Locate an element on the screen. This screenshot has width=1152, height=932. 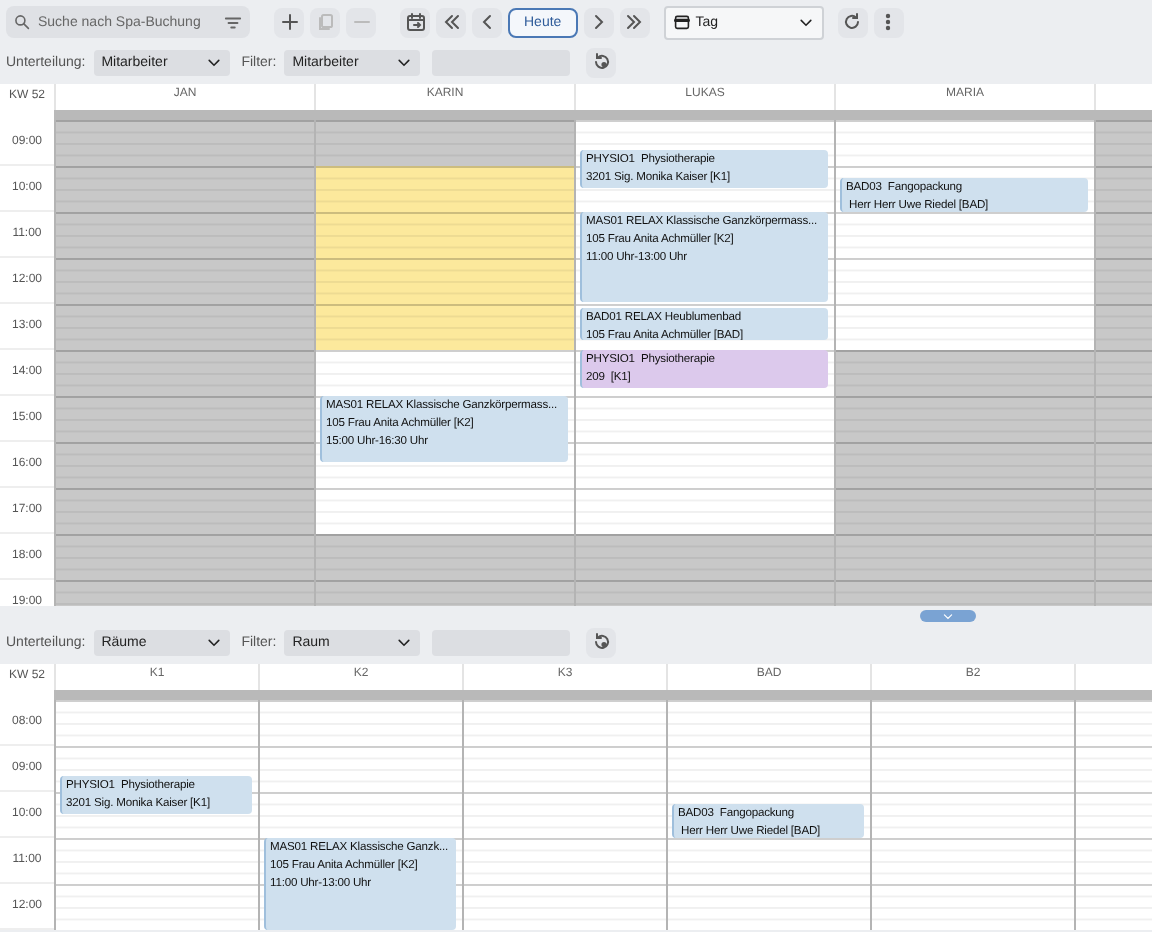
more-button is located at coordinates (888, 22).